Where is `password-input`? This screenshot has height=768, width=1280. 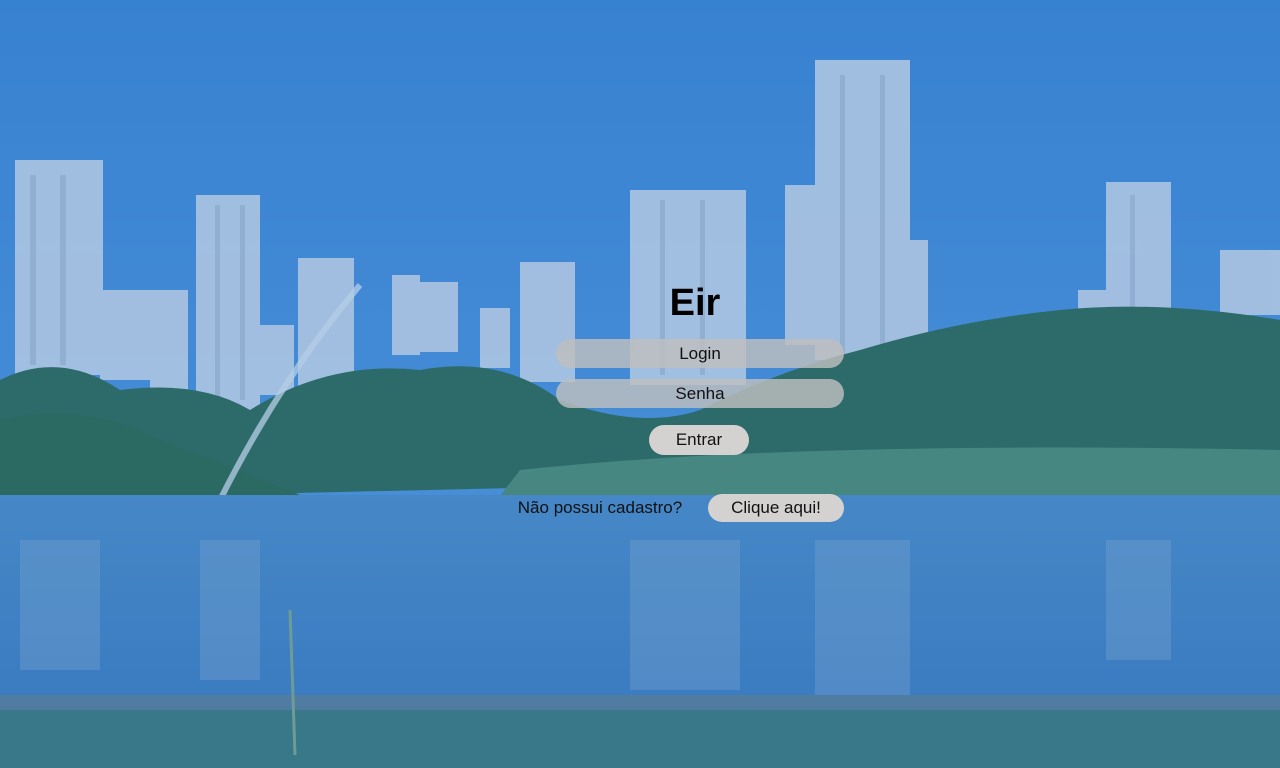 password-input is located at coordinates (700, 393).